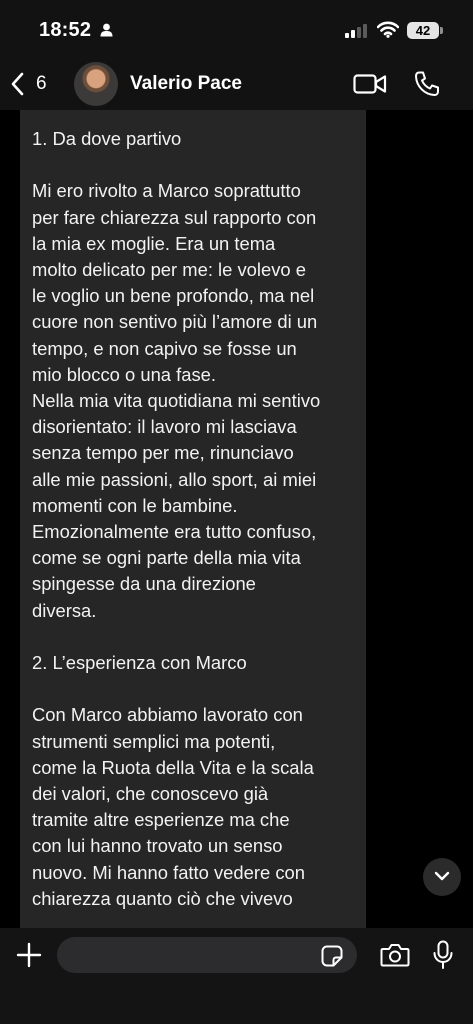  What do you see at coordinates (207, 955) in the screenshot?
I see `message-input` at bounding box center [207, 955].